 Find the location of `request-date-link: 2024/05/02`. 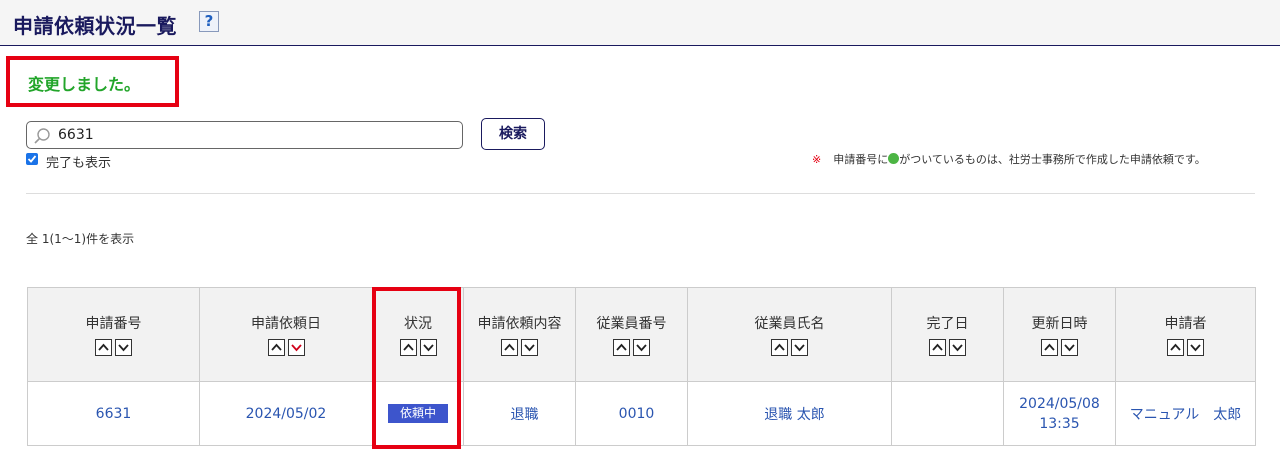

request-date-link: 2024/05/02 is located at coordinates (286, 413).